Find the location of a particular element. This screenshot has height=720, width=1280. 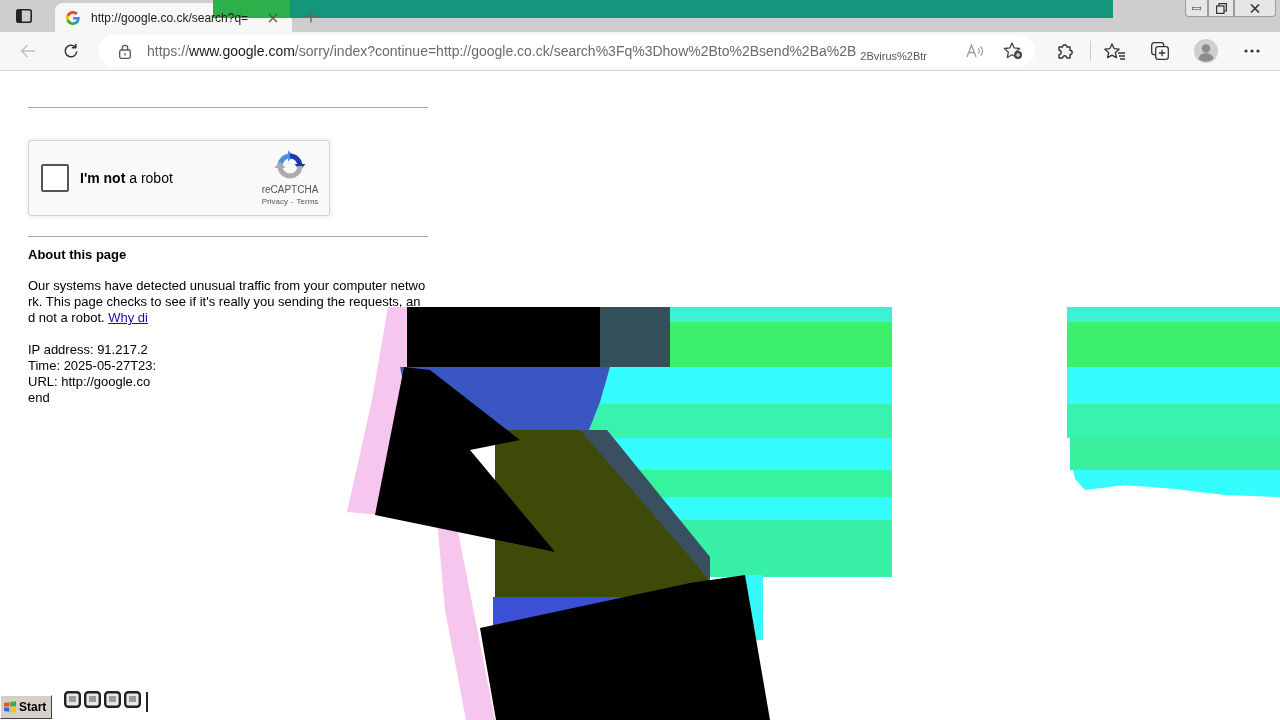

vertical-tabs-icon is located at coordinates (24, 16).